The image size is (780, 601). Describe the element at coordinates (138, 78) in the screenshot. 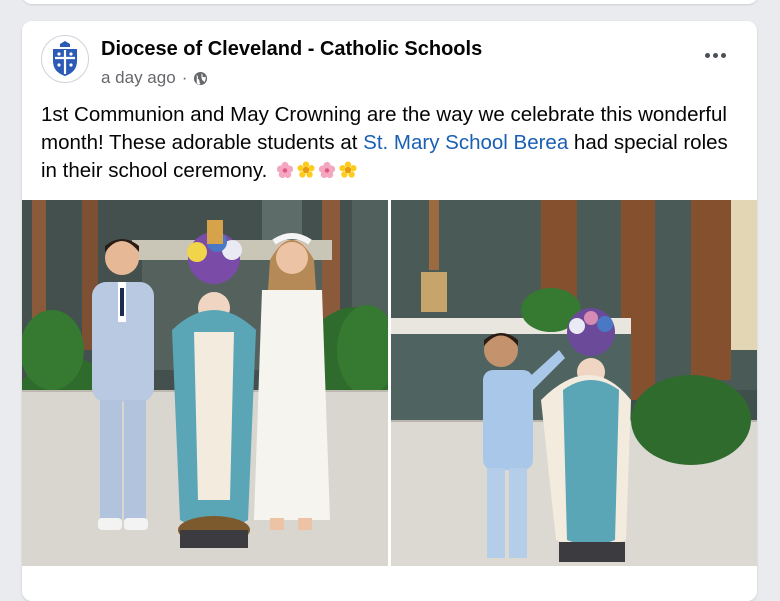

I see `post-timestamp: a day ago` at that location.